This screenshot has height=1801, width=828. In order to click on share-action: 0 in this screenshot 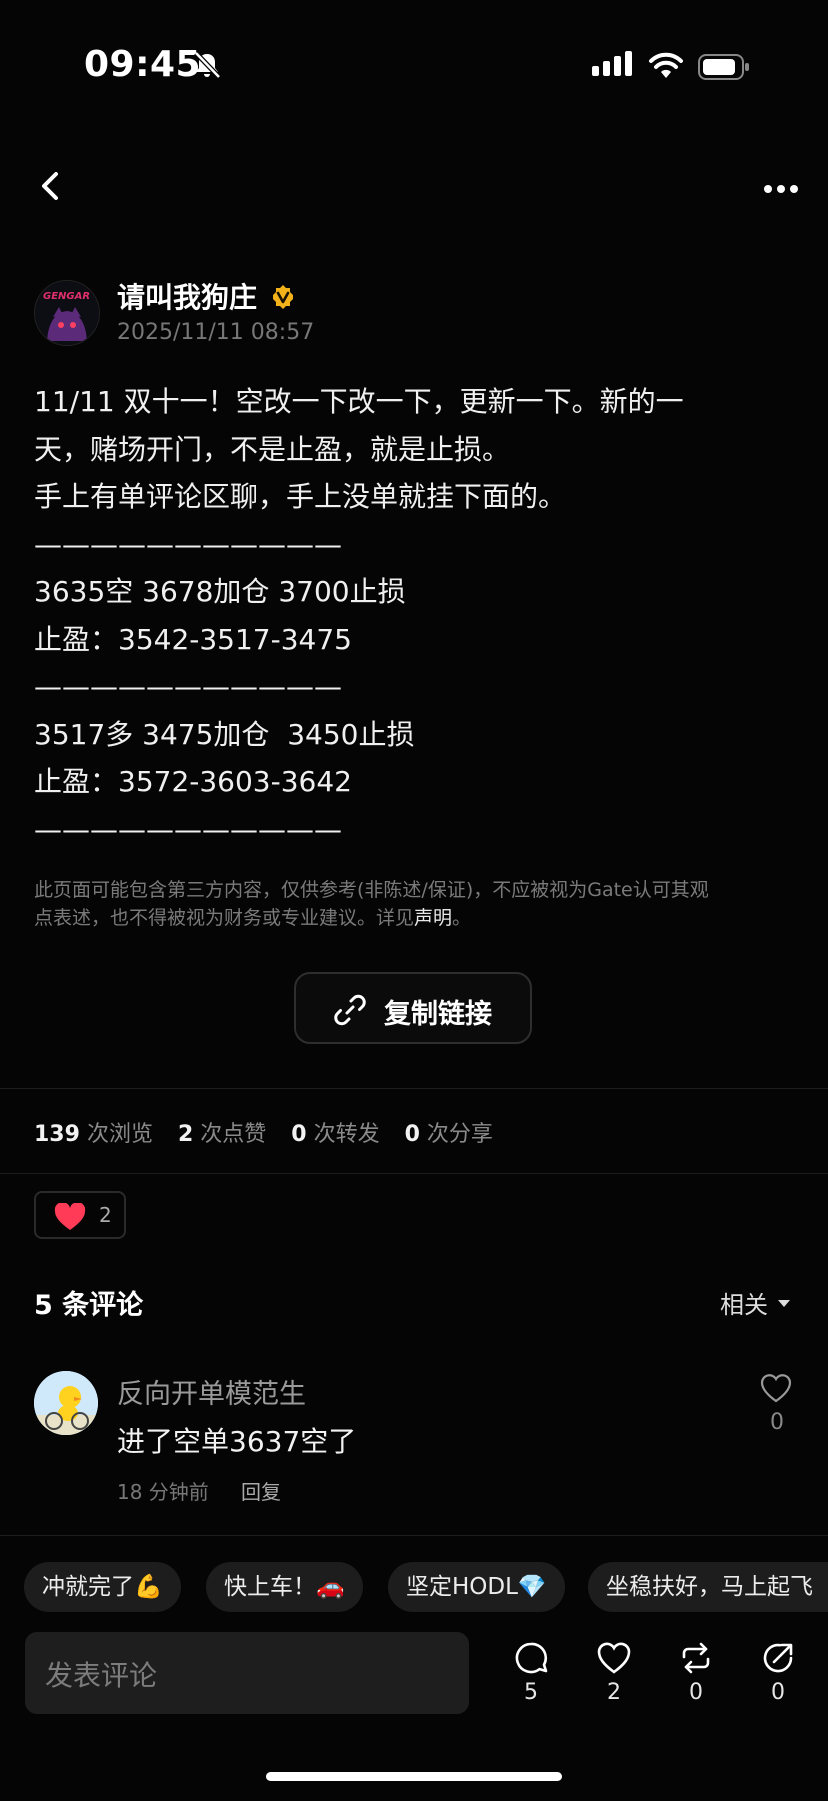, I will do `click(778, 1672)`.